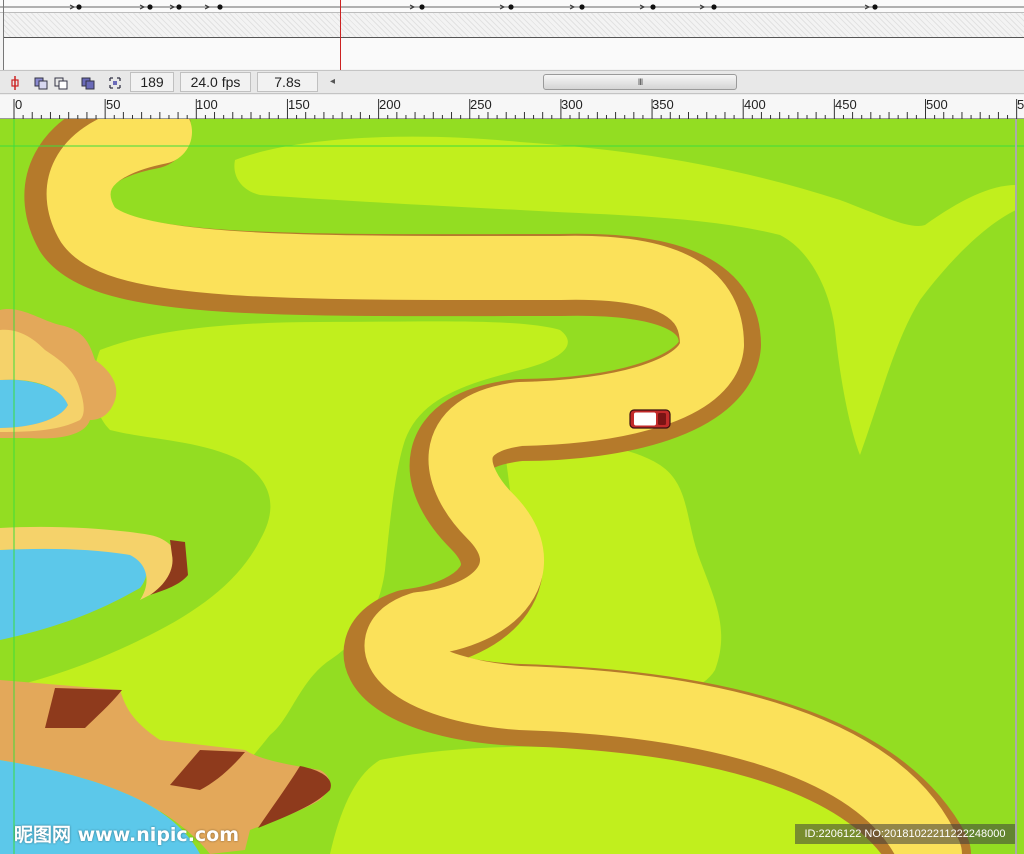 The height and width of the screenshot is (854, 1024). Describe the element at coordinates (650, 419) in the screenshot. I see `car-sprite` at that location.